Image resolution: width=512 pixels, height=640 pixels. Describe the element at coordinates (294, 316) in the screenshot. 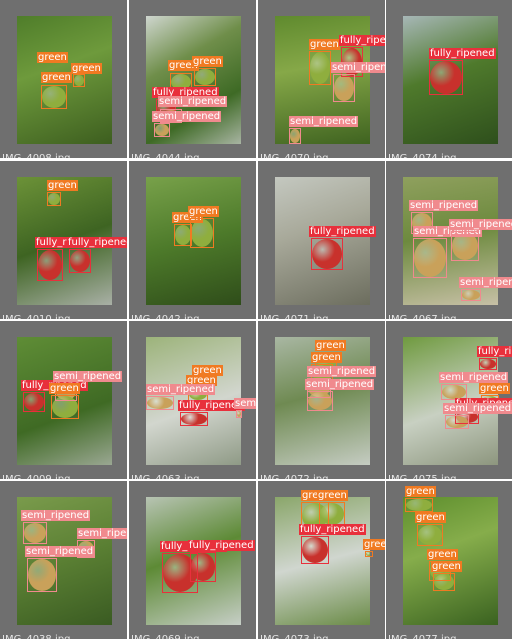

I see `image-filename: IMG_4071.jpg` at that location.